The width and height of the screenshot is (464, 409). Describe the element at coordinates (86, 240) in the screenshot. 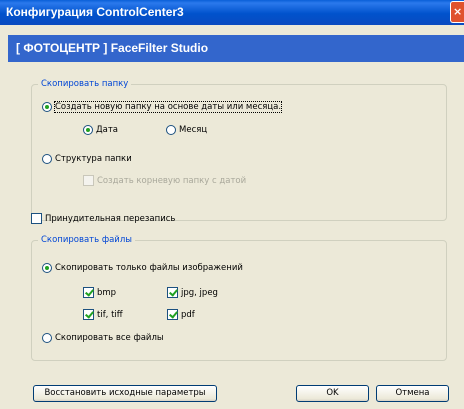

I see `copy-files-legend: Скопировать файлы` at that location.